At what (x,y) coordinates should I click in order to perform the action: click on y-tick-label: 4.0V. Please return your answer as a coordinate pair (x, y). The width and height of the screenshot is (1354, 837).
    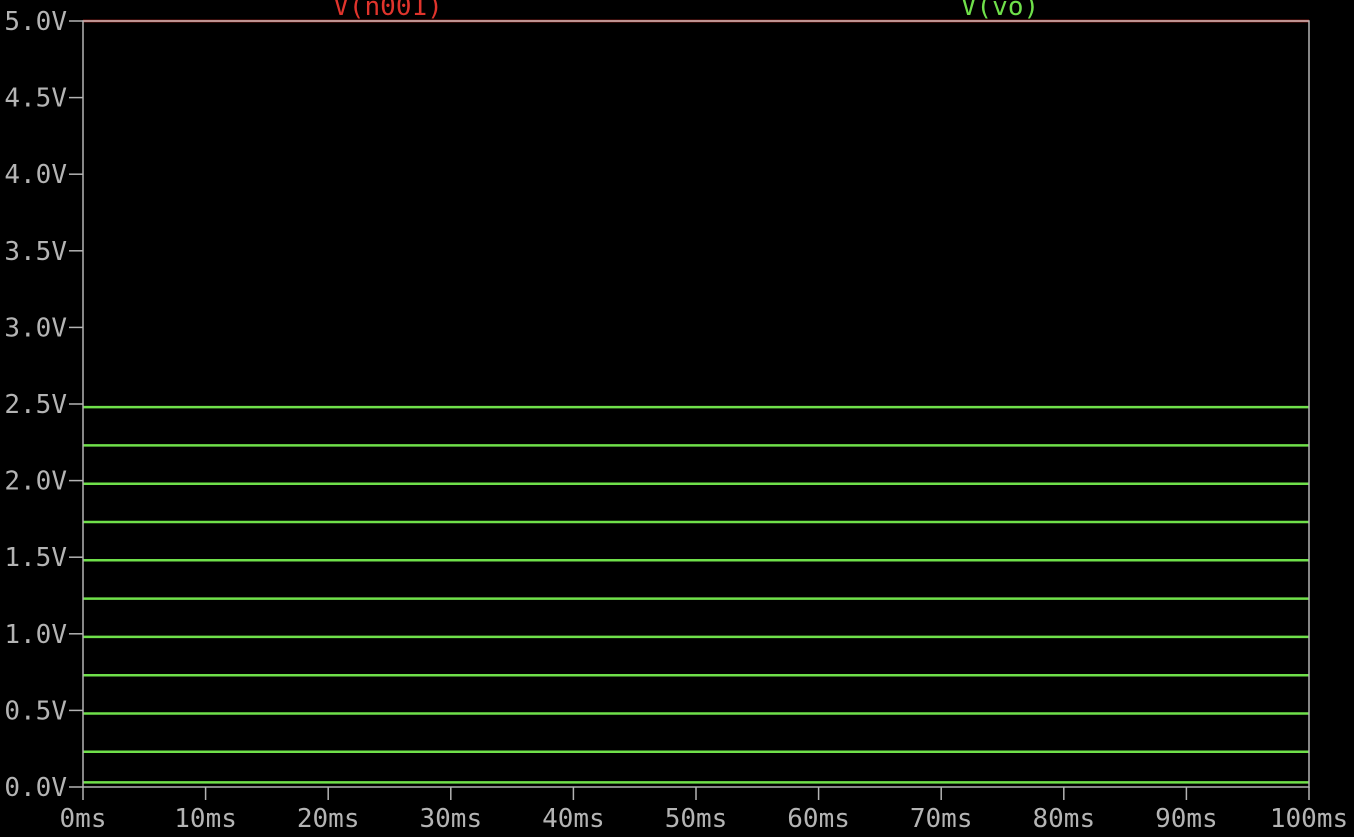
    Looking at the image, I should click on (35, 175).